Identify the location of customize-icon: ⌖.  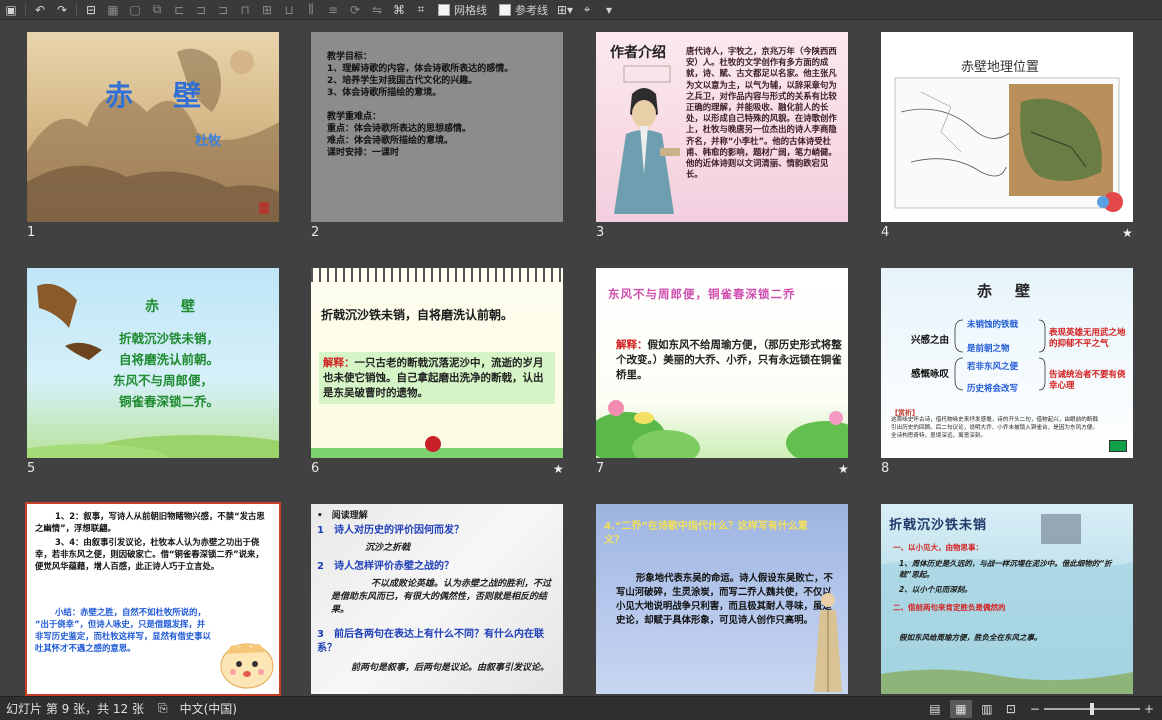
(587, 10).